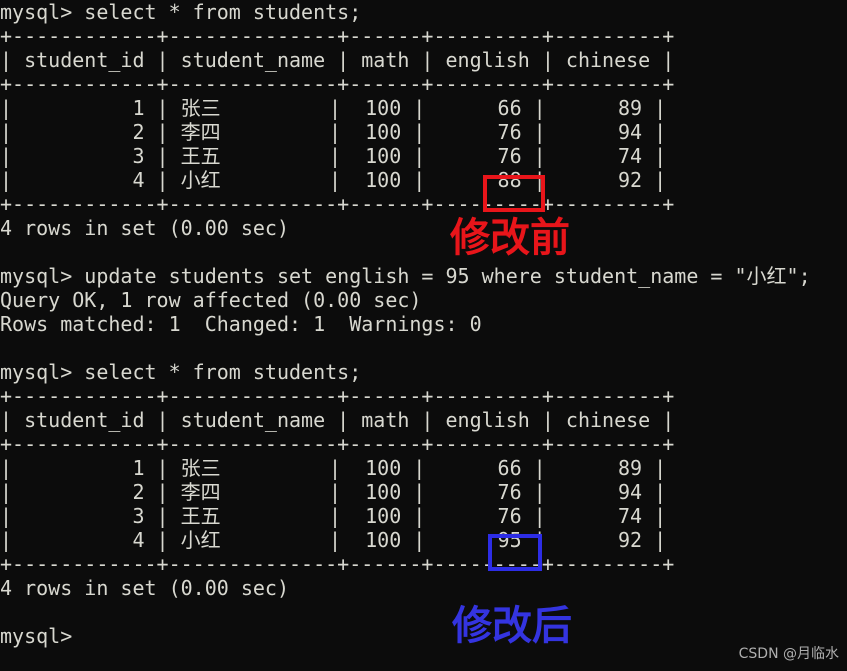 This screenshot has height=671, width=847. Describe the element at coordinates (788, 654) in the screenshot. I see `csdn-watermark: CSDN @月临水` at that location.